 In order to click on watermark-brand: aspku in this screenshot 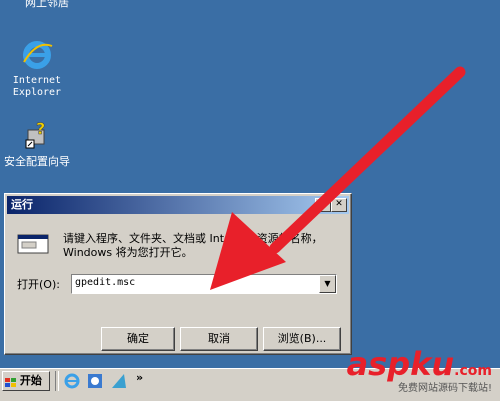, I will do `click(400, 364)`.